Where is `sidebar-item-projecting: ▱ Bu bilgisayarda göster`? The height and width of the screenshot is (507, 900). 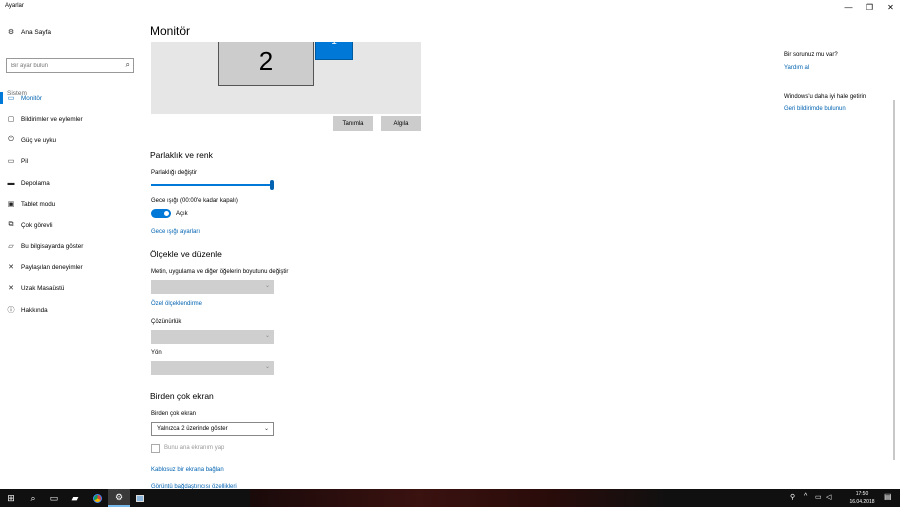
sidebar-item-projecting: ▱ Bu bilgisayarda göster is located at coordinates (44, 246).